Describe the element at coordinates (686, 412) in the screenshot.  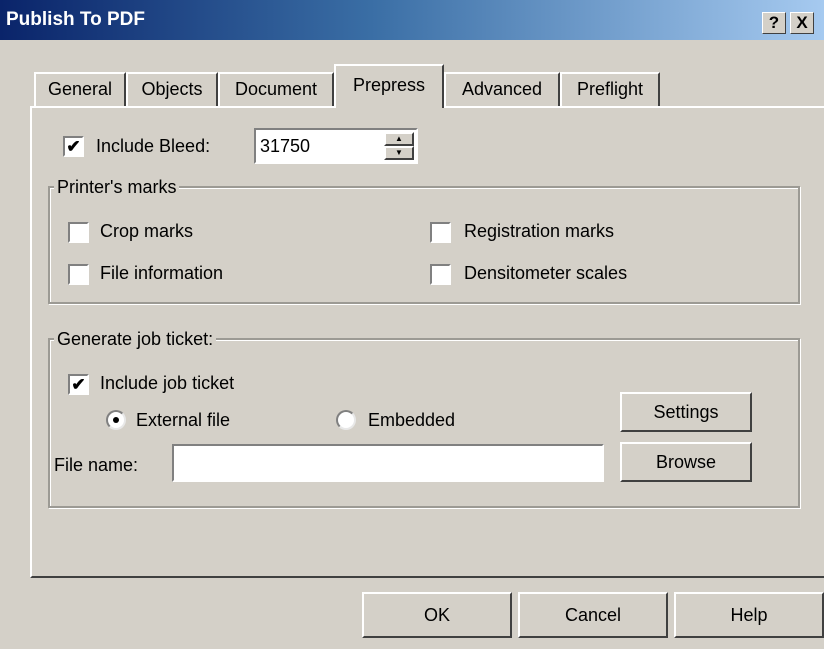
I see `settings-button: Settings` at that location.